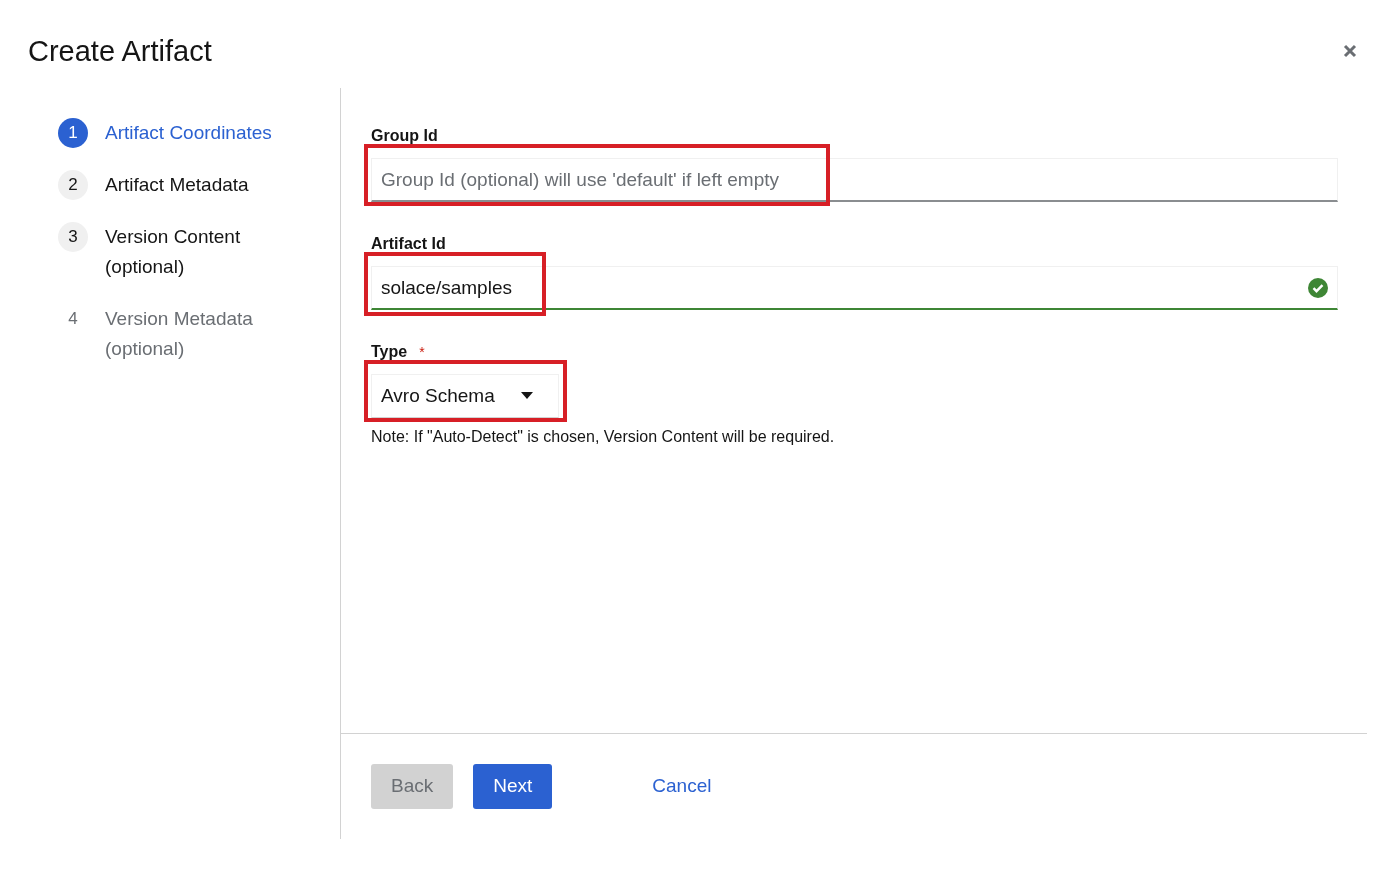  Describe the element at coordinates (1318, 288) in the screenshot. I see `check-circle-icon` at that location.